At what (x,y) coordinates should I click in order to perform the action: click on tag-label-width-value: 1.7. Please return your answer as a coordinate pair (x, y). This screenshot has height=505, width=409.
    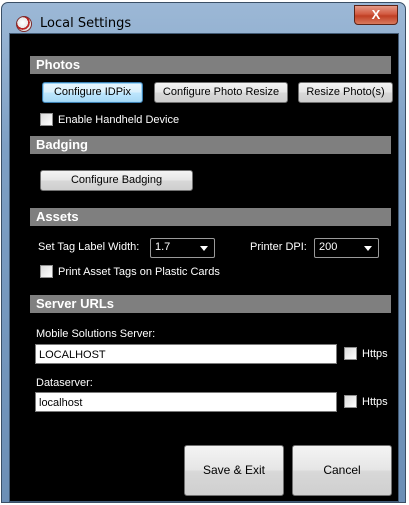
    Looking at the image, I should click on (163, 247).